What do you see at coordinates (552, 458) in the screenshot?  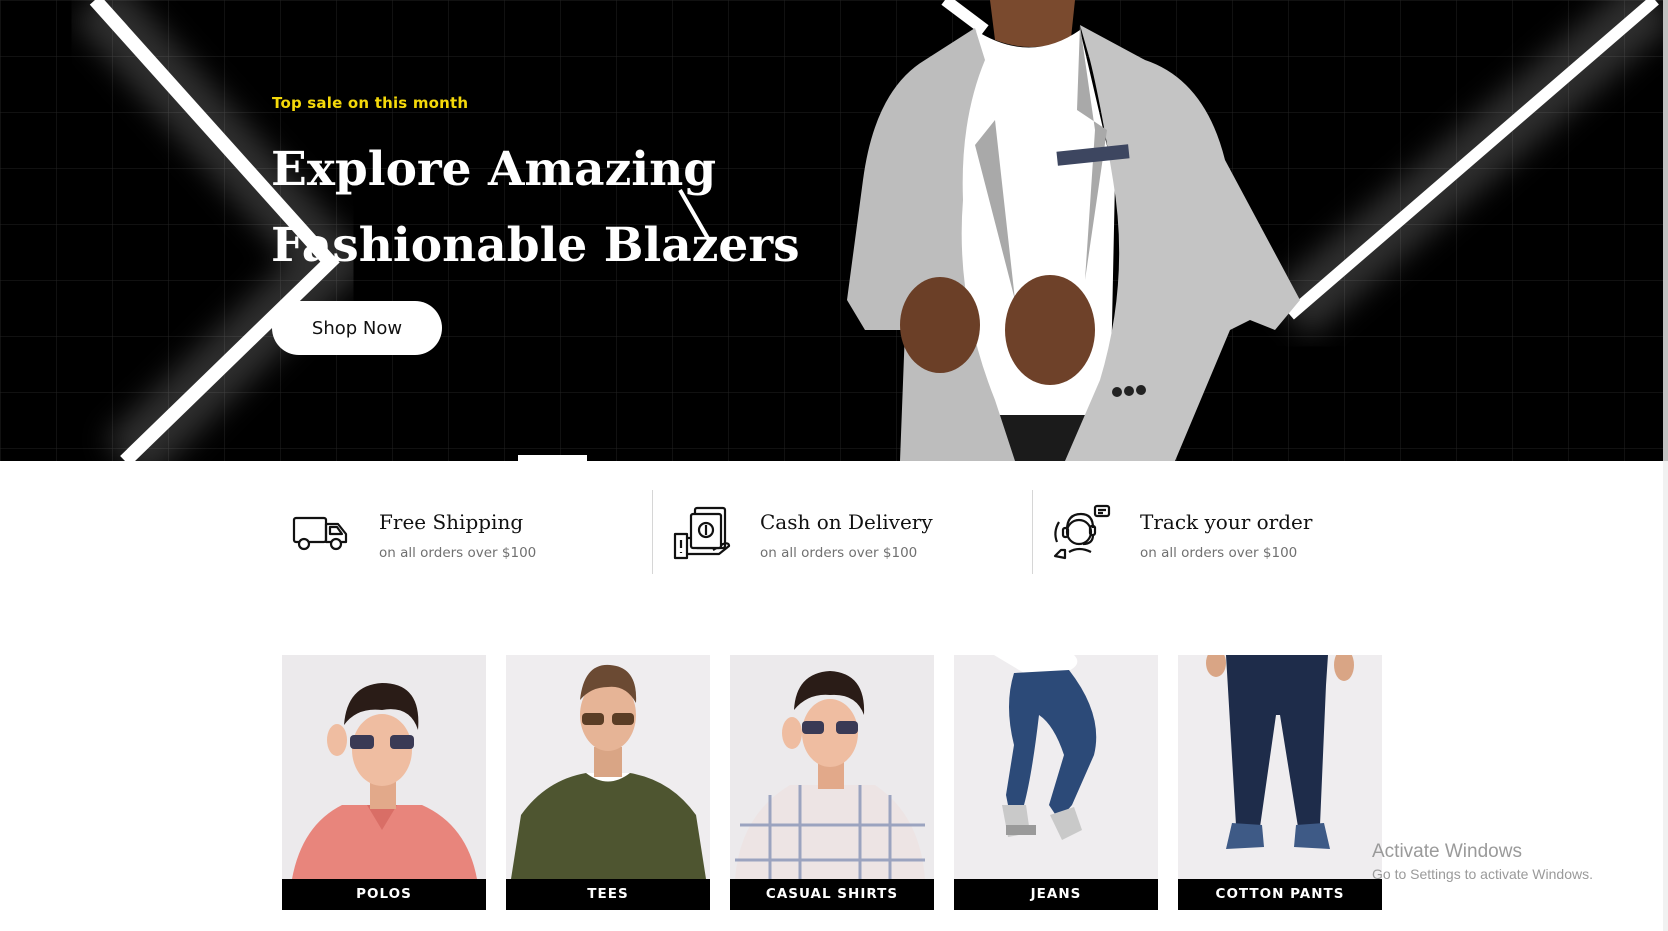 I see `slider-indicator` at bounding box center [552, 458].